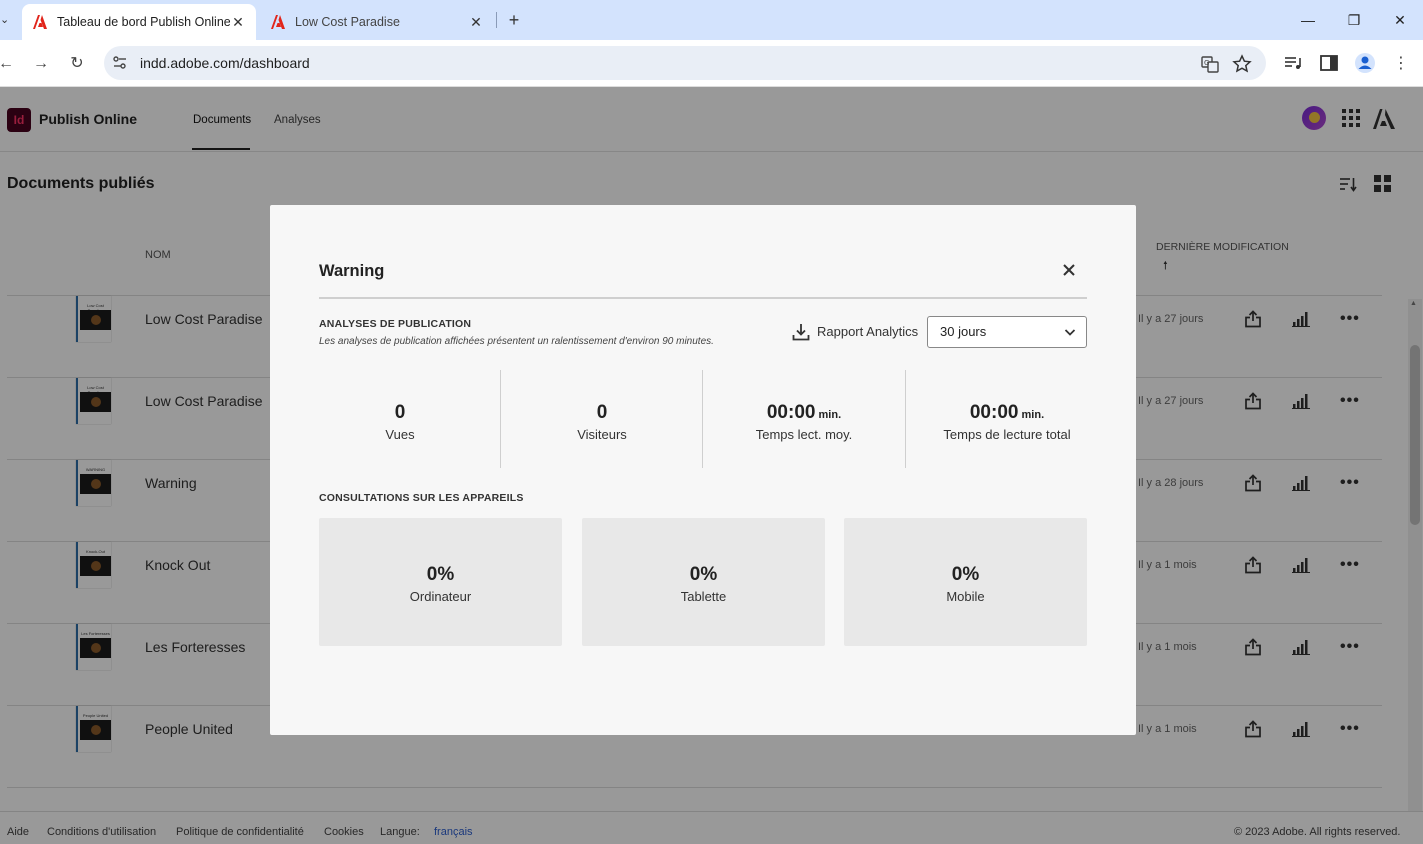  Describe the element at coordinates (1069, 270) in the screenshot. I see `close-icon` at that location.